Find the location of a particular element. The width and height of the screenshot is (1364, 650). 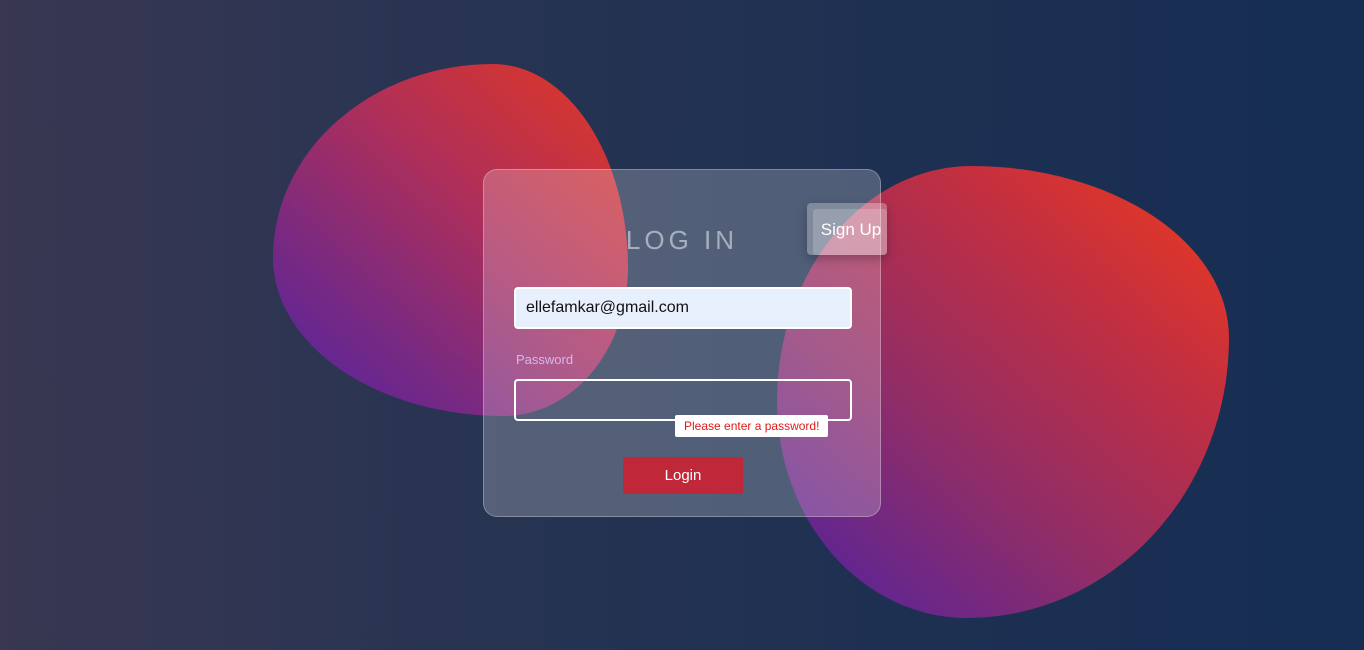

password-label: Password is located at coordinates (545, 359).